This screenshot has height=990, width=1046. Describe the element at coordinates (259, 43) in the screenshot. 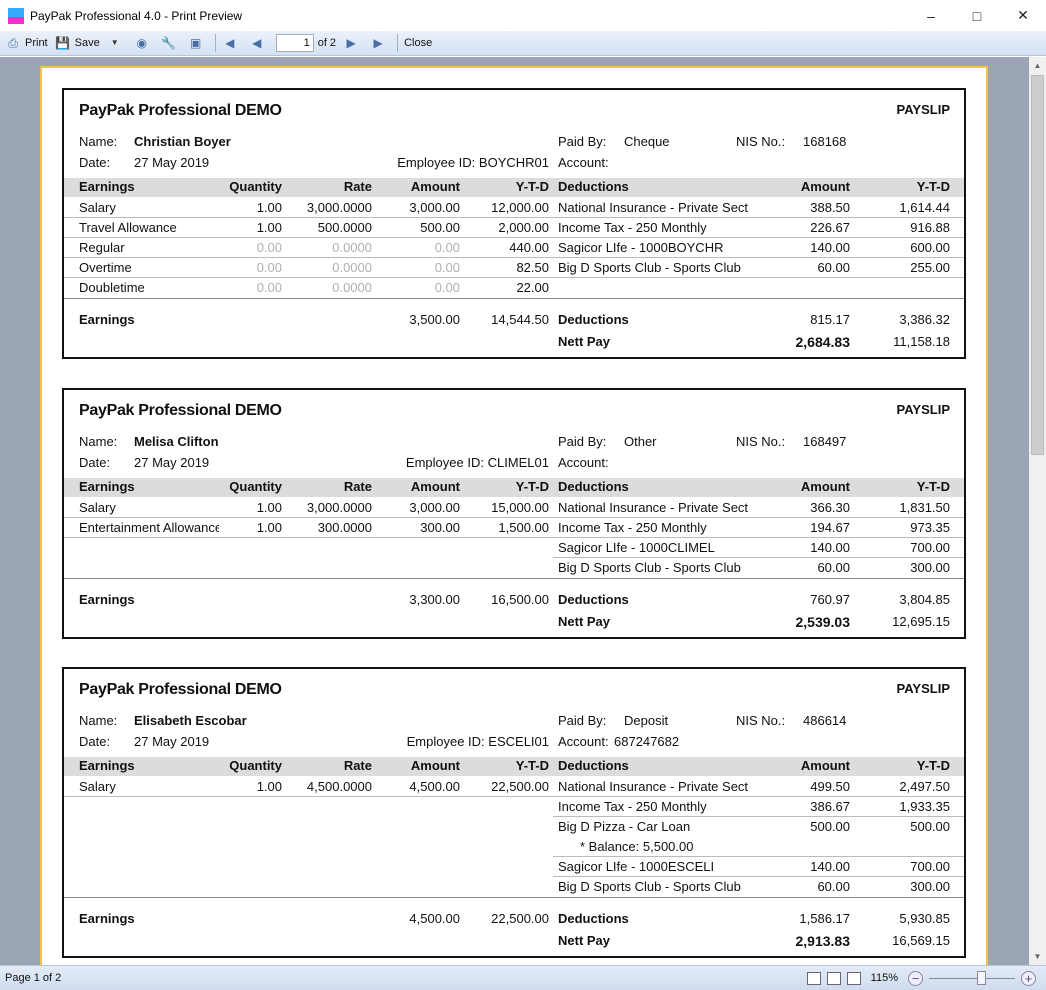

I see `prev-page-button: ◀` at that location.